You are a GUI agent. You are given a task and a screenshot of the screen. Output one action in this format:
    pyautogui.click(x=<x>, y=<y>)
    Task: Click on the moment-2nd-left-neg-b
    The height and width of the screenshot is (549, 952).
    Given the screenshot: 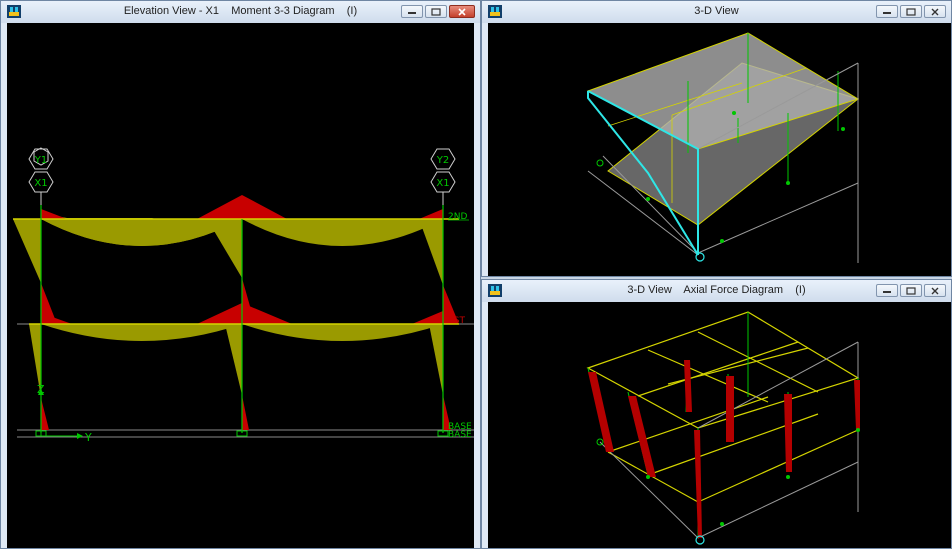 What is the action you would take?
    pyautogui.click(x=219, y=207)
    